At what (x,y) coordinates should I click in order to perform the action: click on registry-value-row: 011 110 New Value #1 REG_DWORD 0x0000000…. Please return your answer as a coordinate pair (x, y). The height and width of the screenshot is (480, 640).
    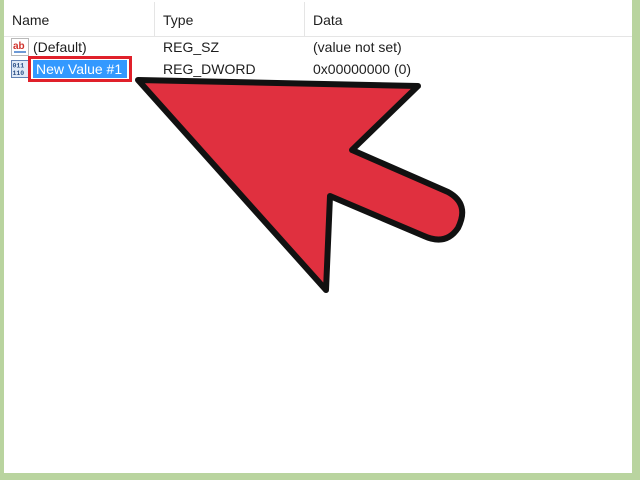
    Looking at the image, I should click on (318, 69).